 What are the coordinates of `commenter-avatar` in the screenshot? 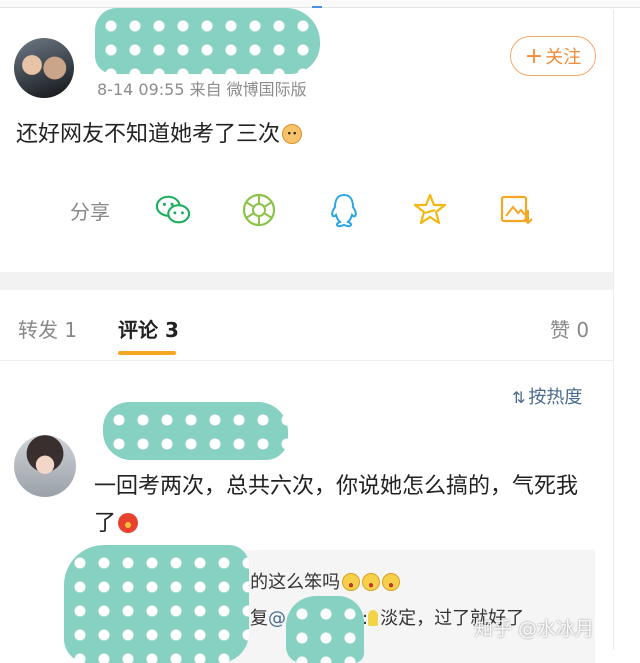 It's located at (45, 466).